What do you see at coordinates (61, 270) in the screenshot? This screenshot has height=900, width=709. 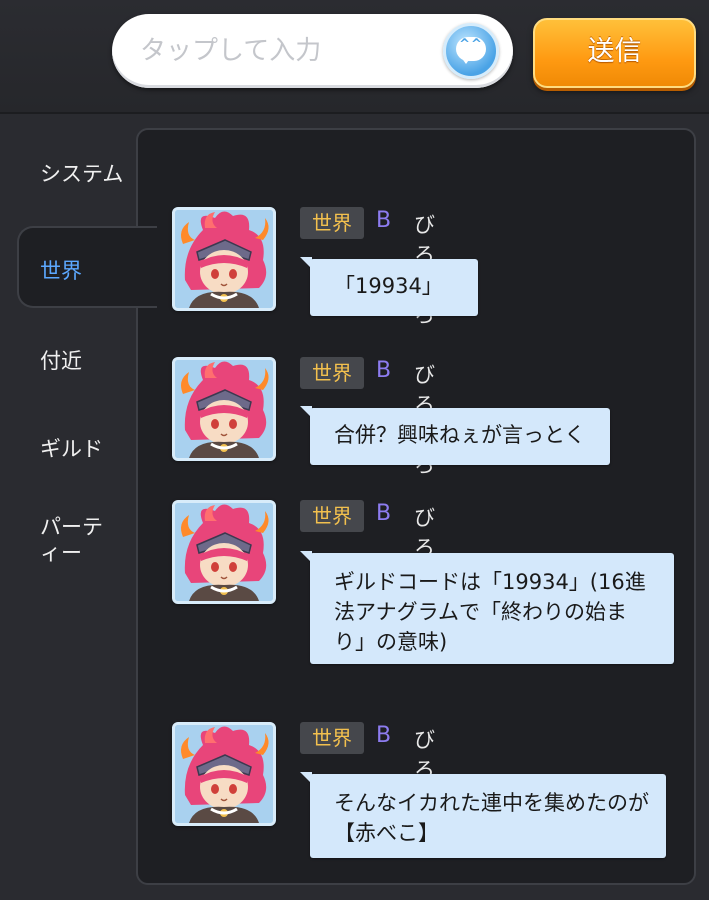 I see `tab-world: 世界` at bounding box center [61, 270].